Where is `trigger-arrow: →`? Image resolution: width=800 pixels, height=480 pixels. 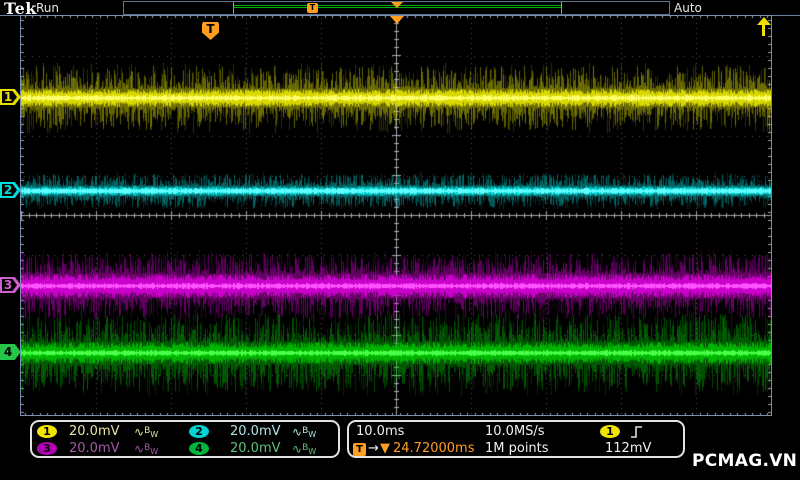 trigger-arrow: → is located at coordinates (373, 448).